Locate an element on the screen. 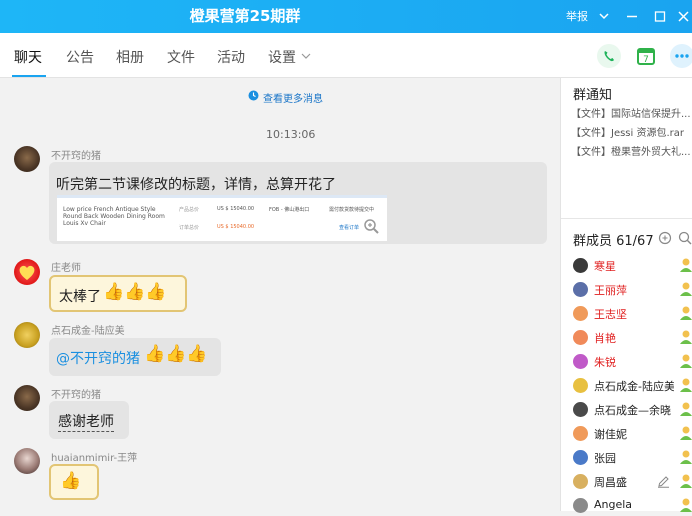 This screenshot has width=692, height=516. order-total-label: 订单总价 is located at coordinates (189, 228).